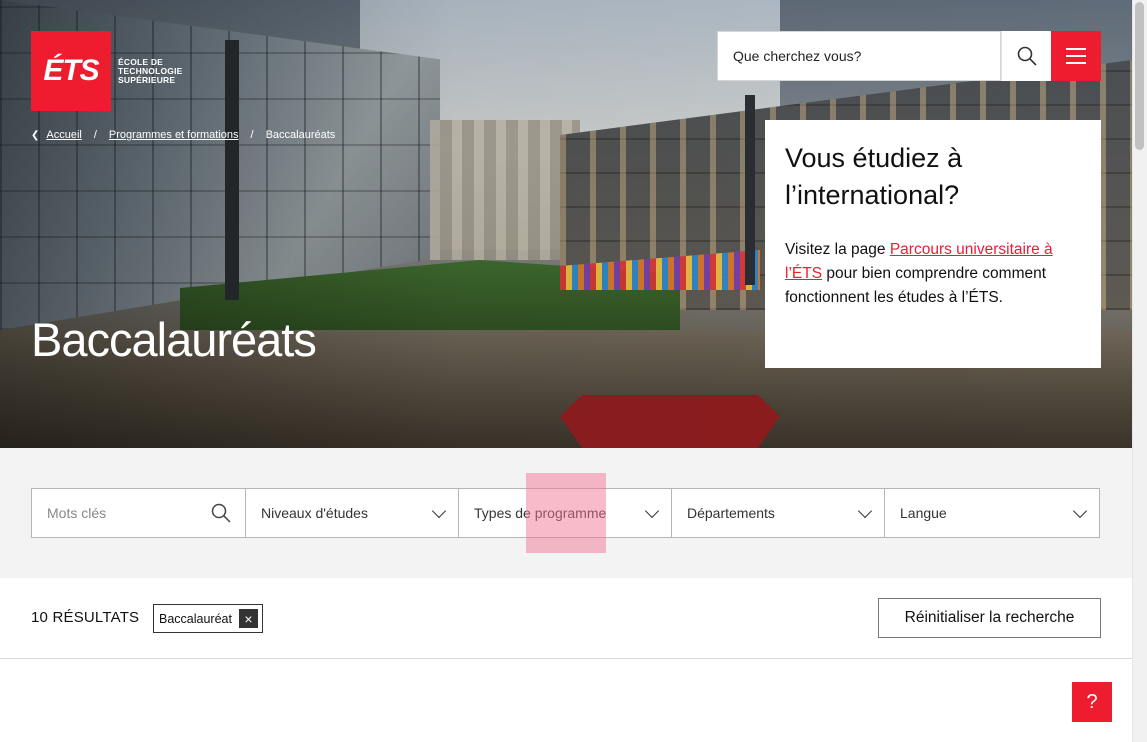 The image size is (1147, 742). I want to click on breadcrumb-link-programs: Programmes et formations, so click(174, 135).